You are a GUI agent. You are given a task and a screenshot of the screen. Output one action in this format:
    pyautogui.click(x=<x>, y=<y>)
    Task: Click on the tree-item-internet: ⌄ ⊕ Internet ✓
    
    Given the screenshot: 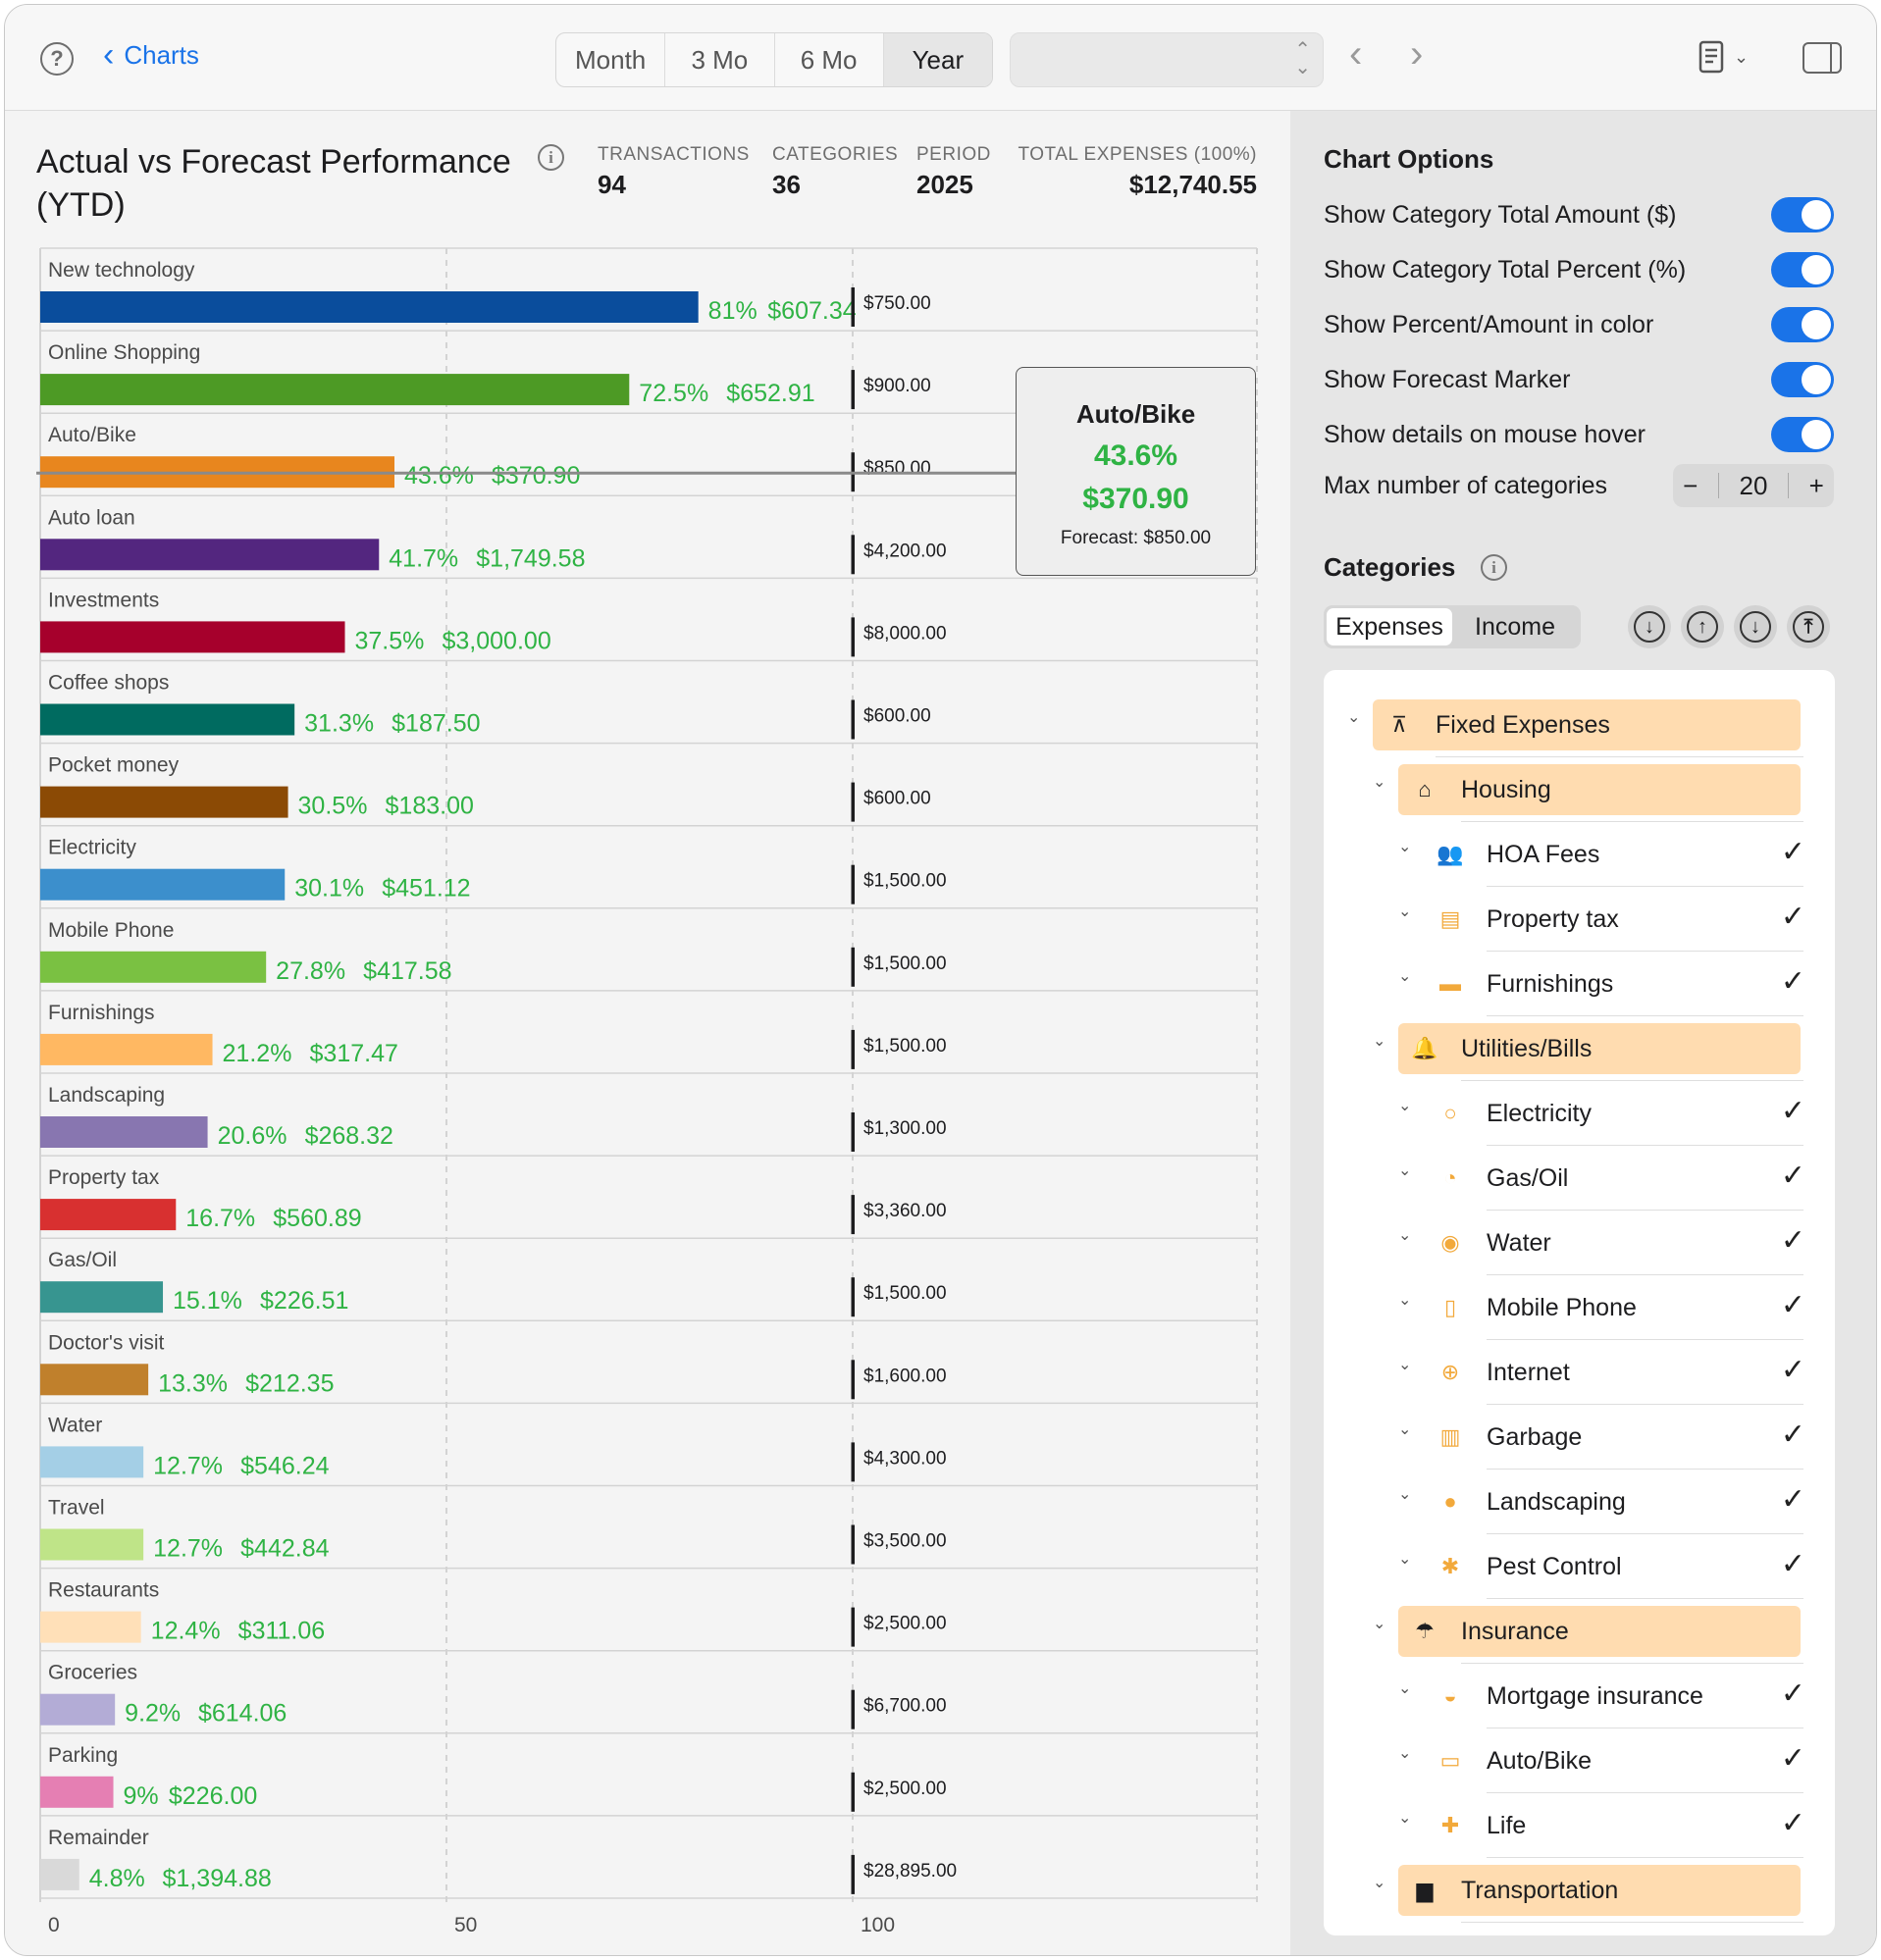 What is the action you would take?
    pyautogui.click(x=1580, y=1376)
    